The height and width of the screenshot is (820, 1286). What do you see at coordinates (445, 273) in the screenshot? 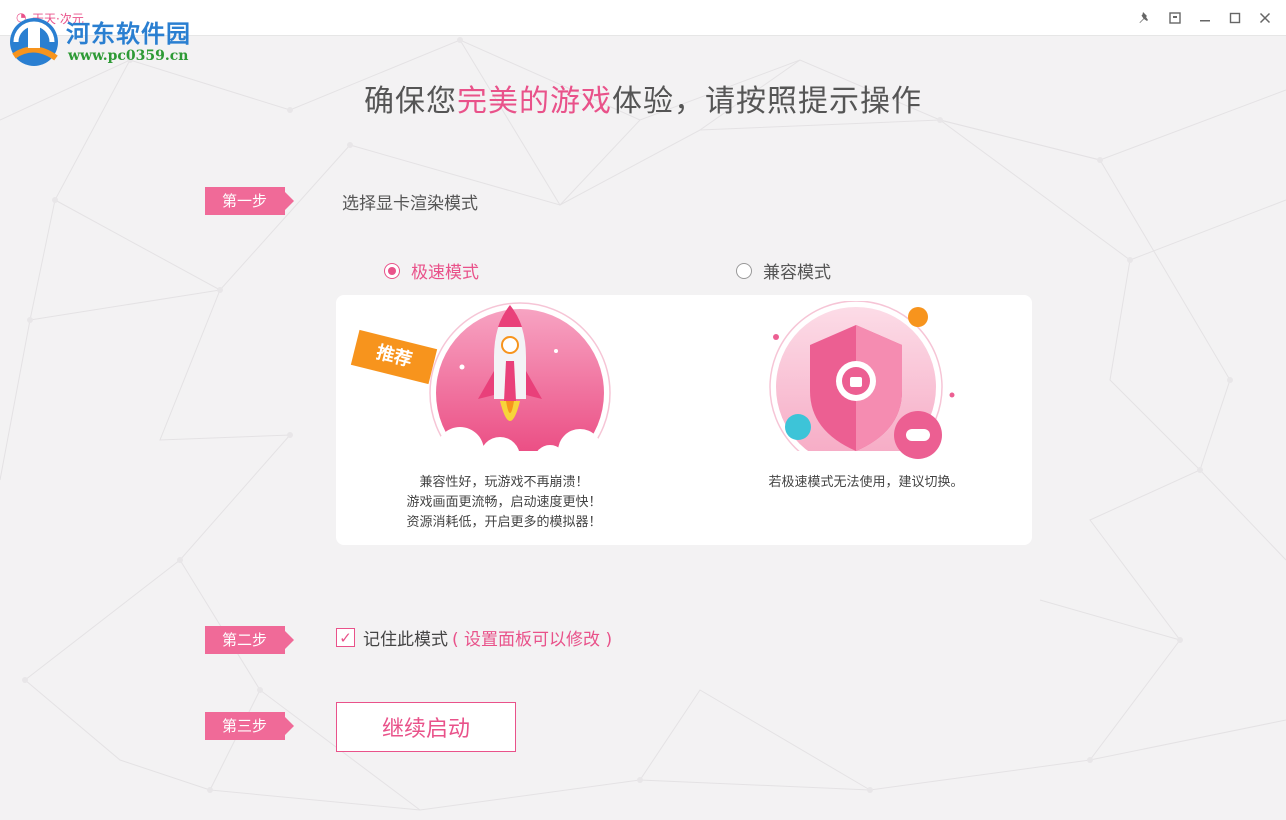
I see `fast-mode-label: 极速模式` at bounding box center [445, 273].